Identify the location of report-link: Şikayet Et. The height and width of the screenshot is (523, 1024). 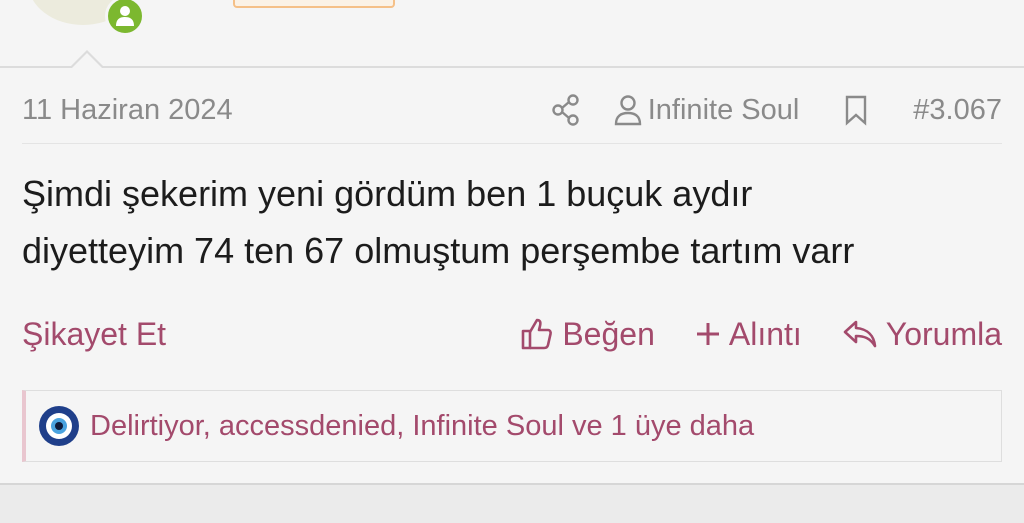
(251, 334).